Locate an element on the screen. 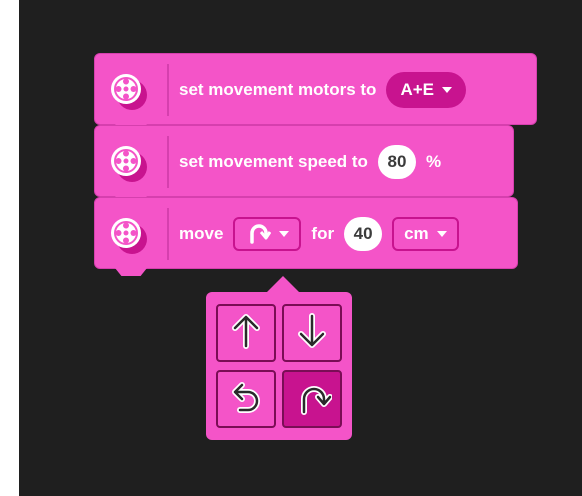 The image size is (582, 496). set-motors-block: set movement motors to A+E is located at coordinates (315, 92).